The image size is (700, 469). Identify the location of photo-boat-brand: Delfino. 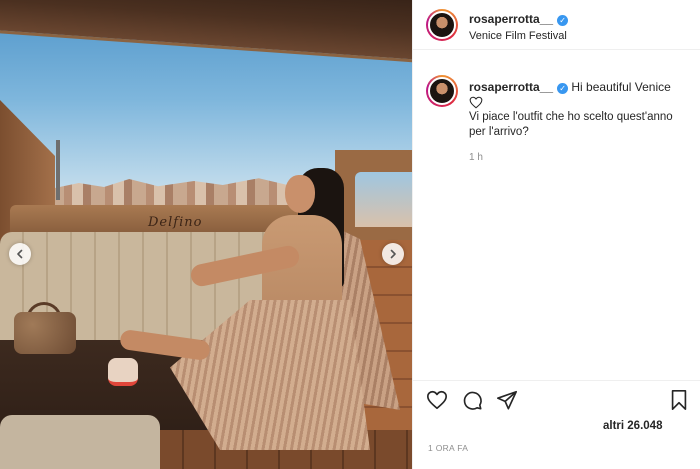
(175, 222).